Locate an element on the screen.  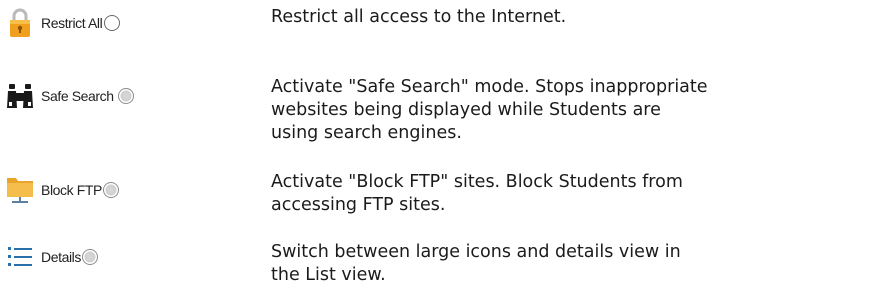
restrict-all-label: Restrict All is located at coordinates (72, 23).